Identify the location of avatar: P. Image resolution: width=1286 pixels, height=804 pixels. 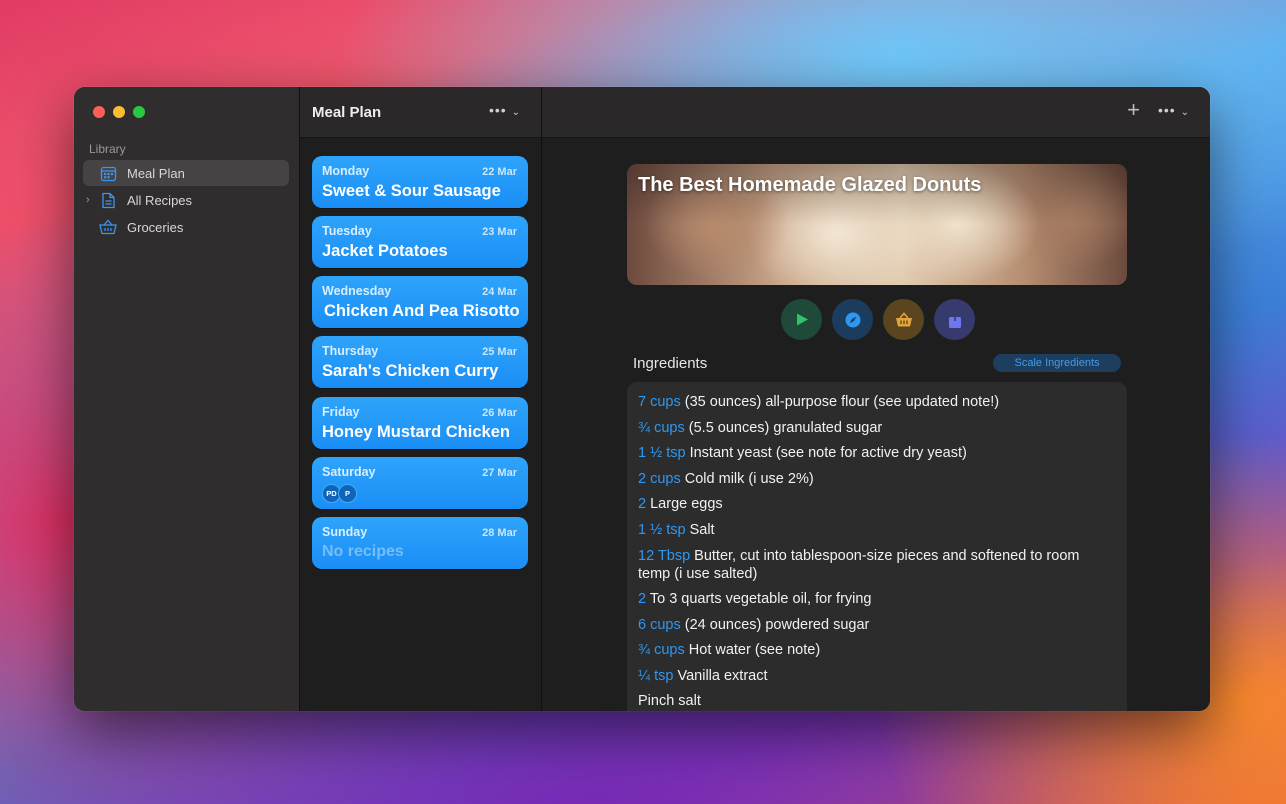
(347, 493).